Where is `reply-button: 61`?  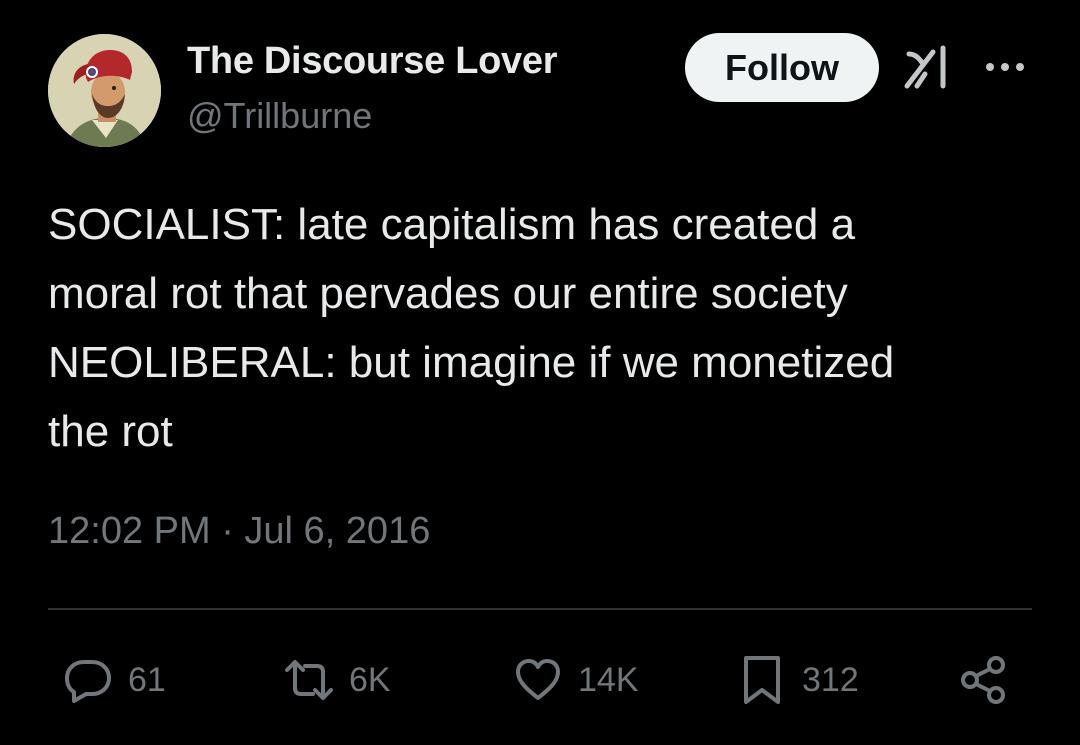 reply-button: 61 is located at coordinates (114, 680).